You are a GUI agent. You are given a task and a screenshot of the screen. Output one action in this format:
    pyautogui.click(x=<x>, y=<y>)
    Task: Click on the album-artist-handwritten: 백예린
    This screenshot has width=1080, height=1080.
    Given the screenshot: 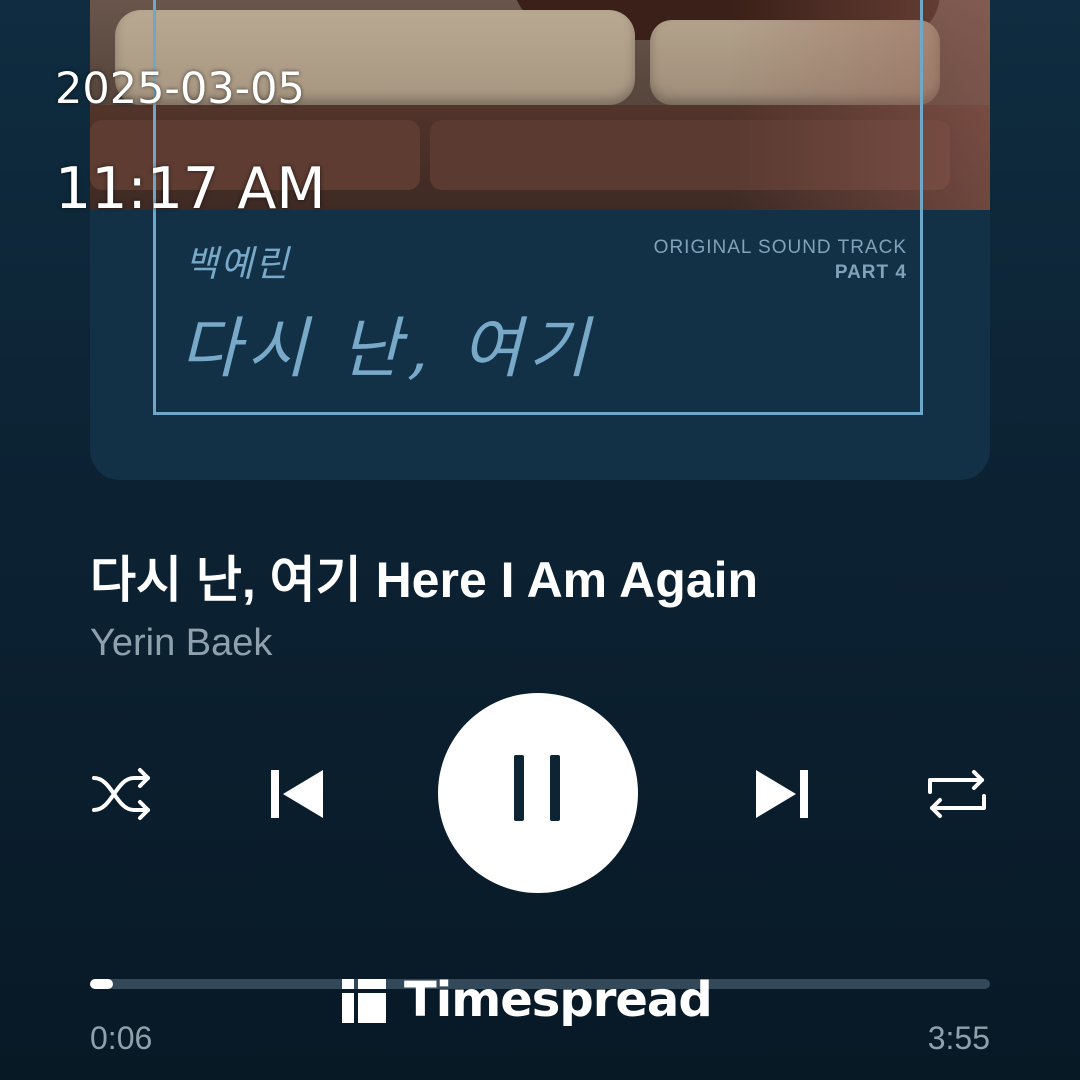 What is the action you would take?
    pyautogui.click(x=238, y=264)
    